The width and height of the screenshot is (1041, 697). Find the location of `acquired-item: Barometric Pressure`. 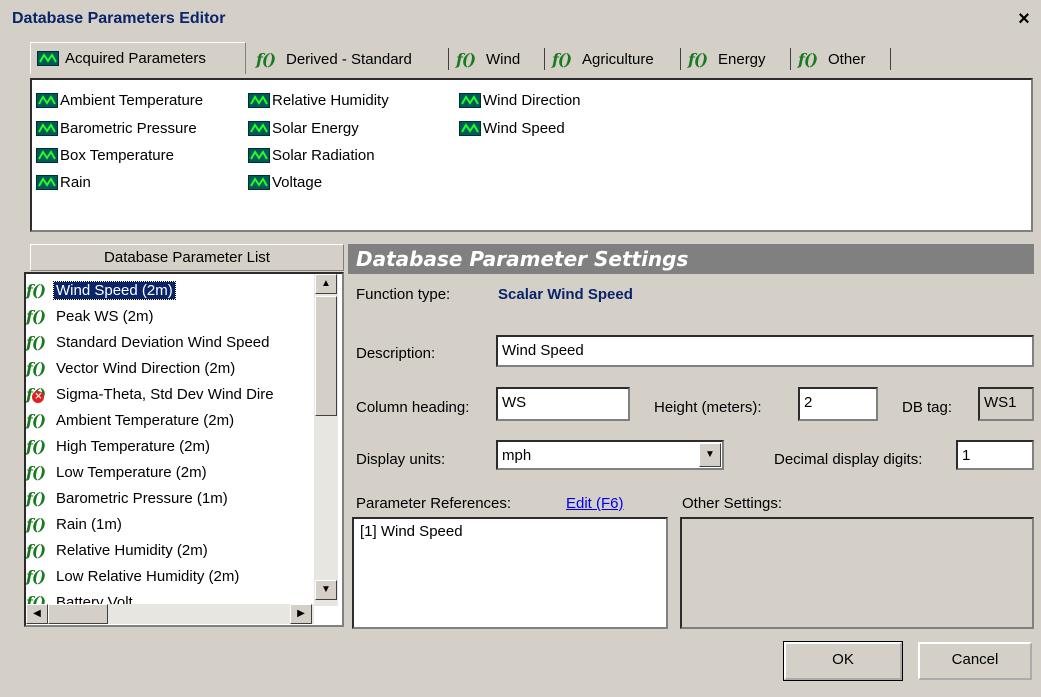

acquired-item: Barometric Pressure is located at coordinates (116, 128).